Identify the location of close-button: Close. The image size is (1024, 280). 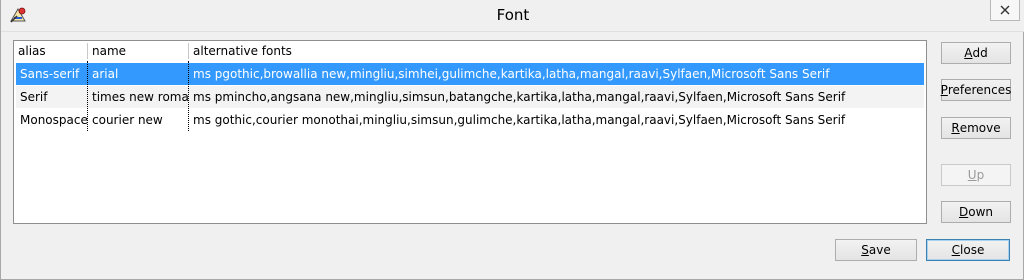
(968, 250).